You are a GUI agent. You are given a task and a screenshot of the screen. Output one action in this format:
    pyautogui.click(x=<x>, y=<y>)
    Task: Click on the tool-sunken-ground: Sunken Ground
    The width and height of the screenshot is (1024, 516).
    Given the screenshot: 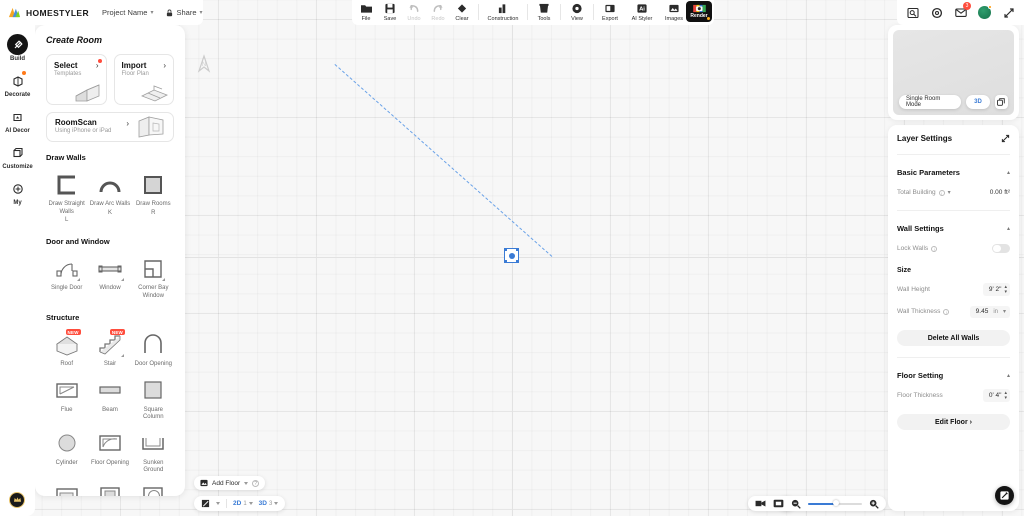 What is the action you would take?
    pyautogui.click(x=153, y=452)
    